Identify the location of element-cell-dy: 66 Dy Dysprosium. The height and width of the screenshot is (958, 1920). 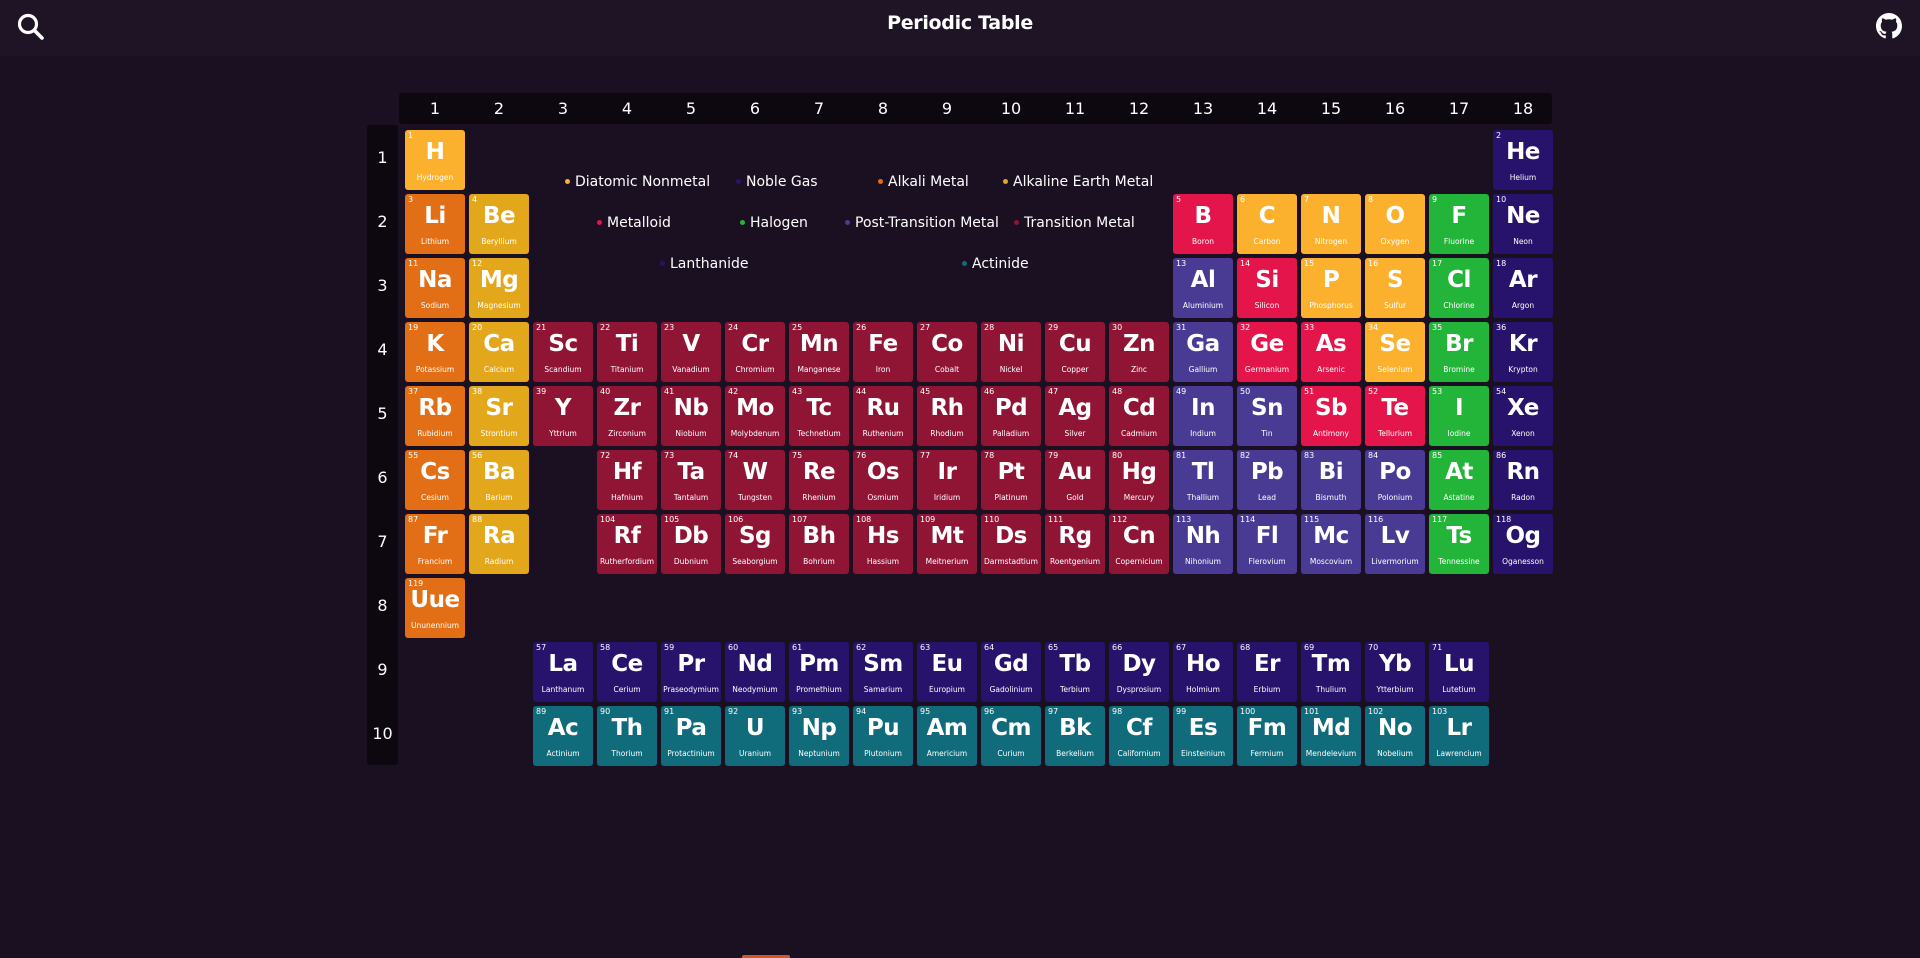
(1139, 672).